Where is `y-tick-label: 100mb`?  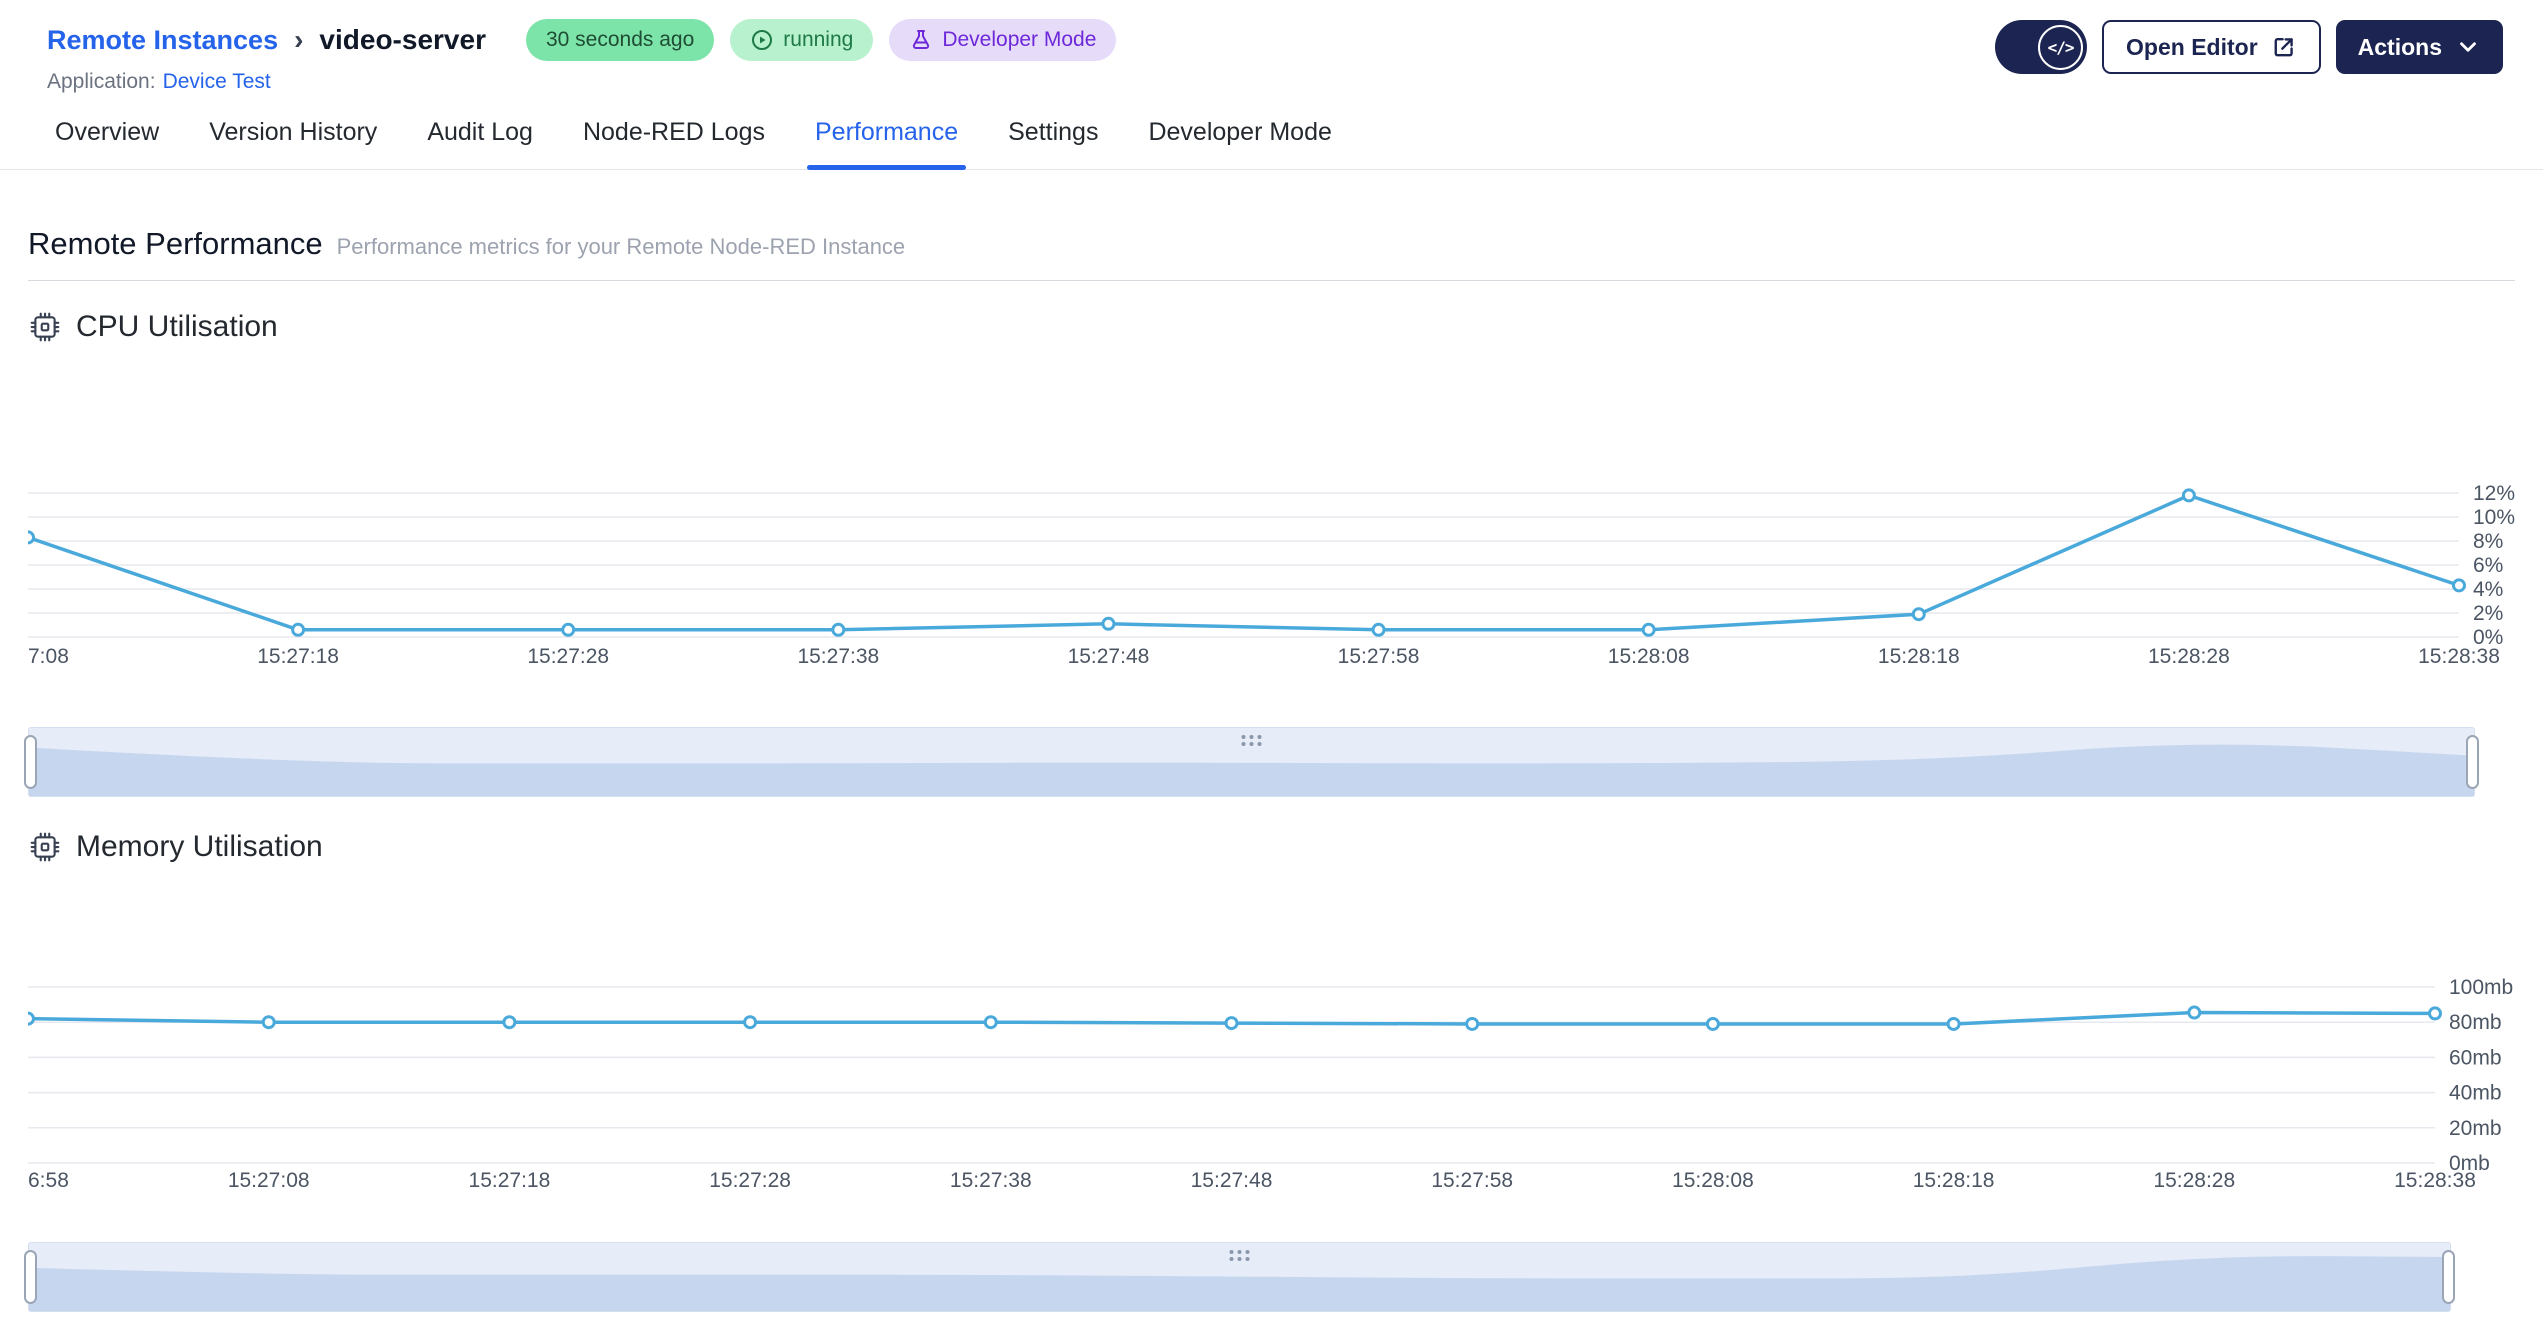 y-tick-label: 100mb is located at coordinates (2481, 987).